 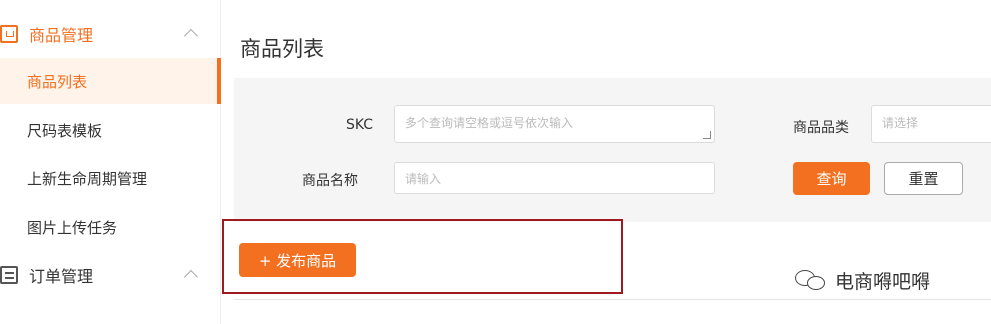 I want to click on product-icon, so click(x=9, y=34).